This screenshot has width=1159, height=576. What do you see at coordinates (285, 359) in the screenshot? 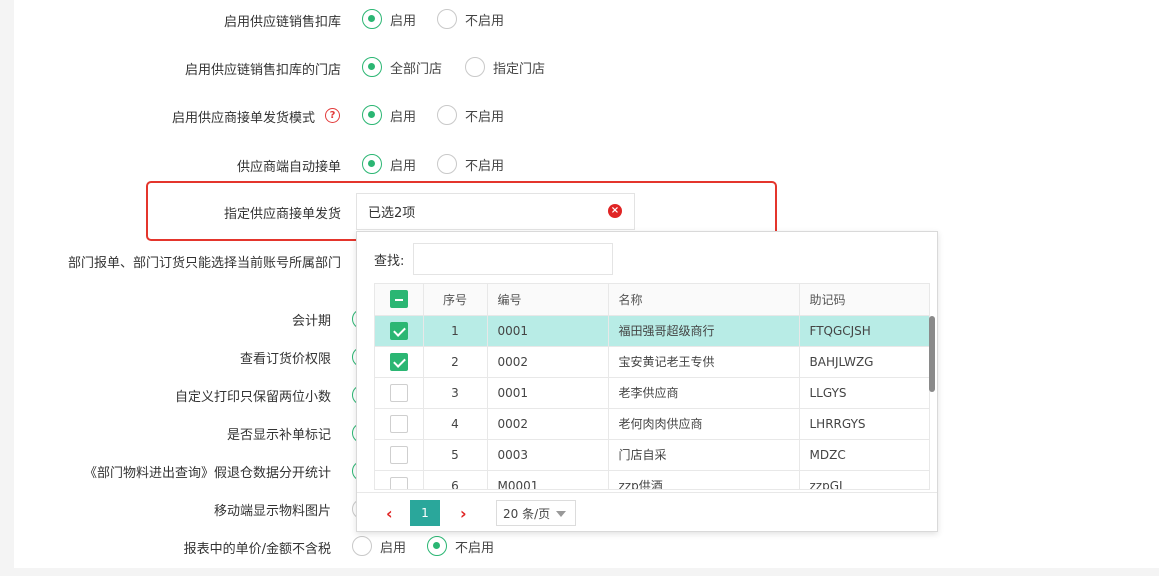
I see `setting-label-order-price-permission: 查看订货价权限` at bounding box center [285, 359].